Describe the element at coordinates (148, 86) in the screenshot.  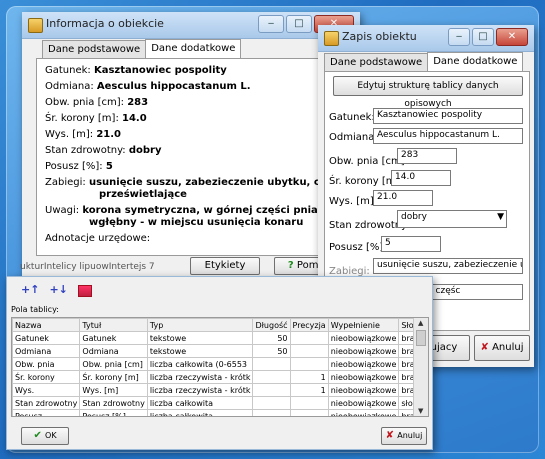
I see `row-odmiana: Odmiana: Aesculus hippocastanum L.` at that location.